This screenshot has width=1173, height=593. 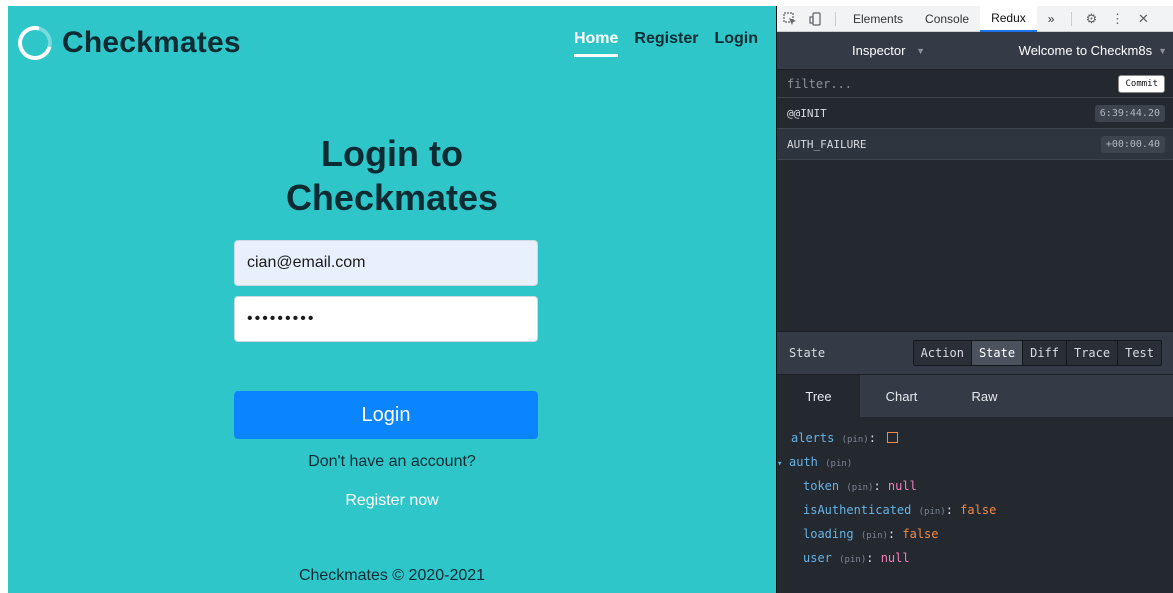 What do you see at coordinates (392, 176) in the screenshot?
I see `page-title: Login to Checkmates` at bounding box center [392, 176].